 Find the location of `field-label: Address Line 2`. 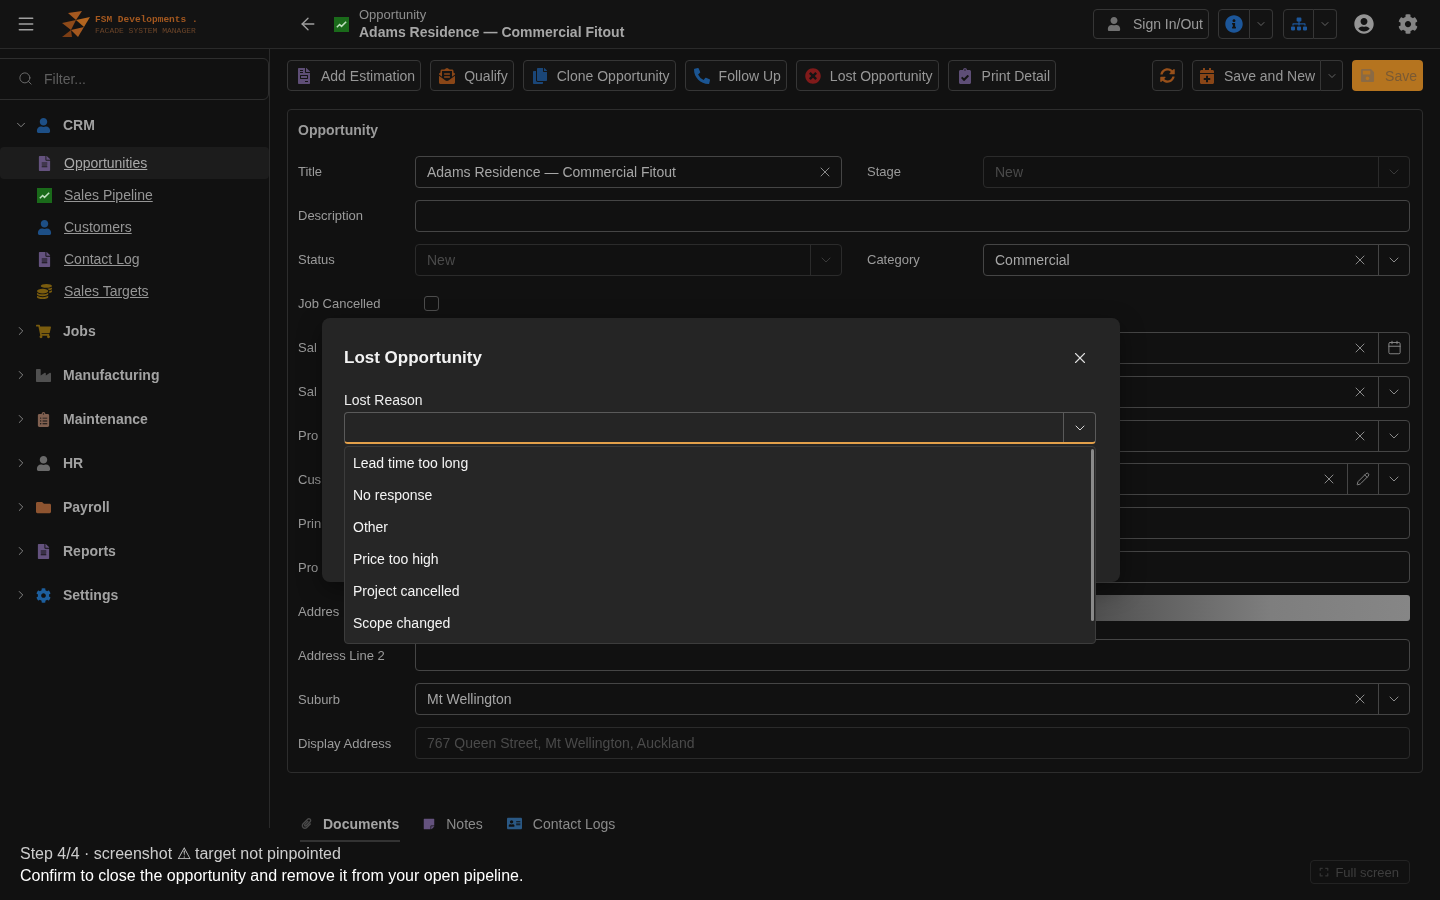

field-label: Address Line 2 is located at coordinates (341, 655).